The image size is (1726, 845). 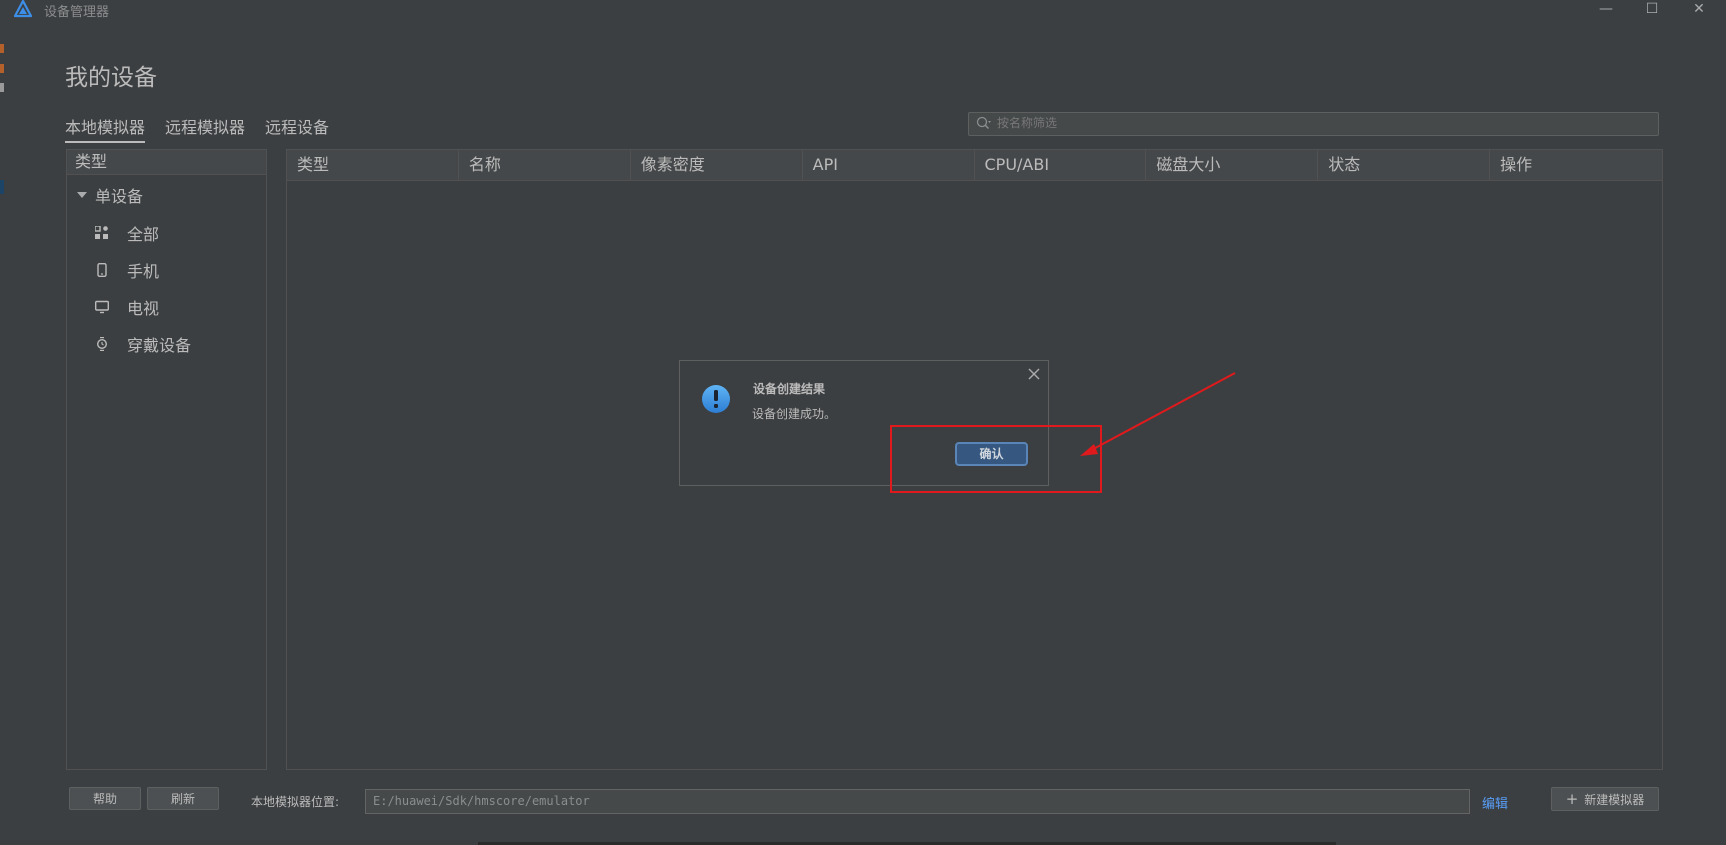 What do you see at coordinates (119, 196) in the screenshot?
I see `tree-group-label: 单设备` at bounding box center [119, 196].